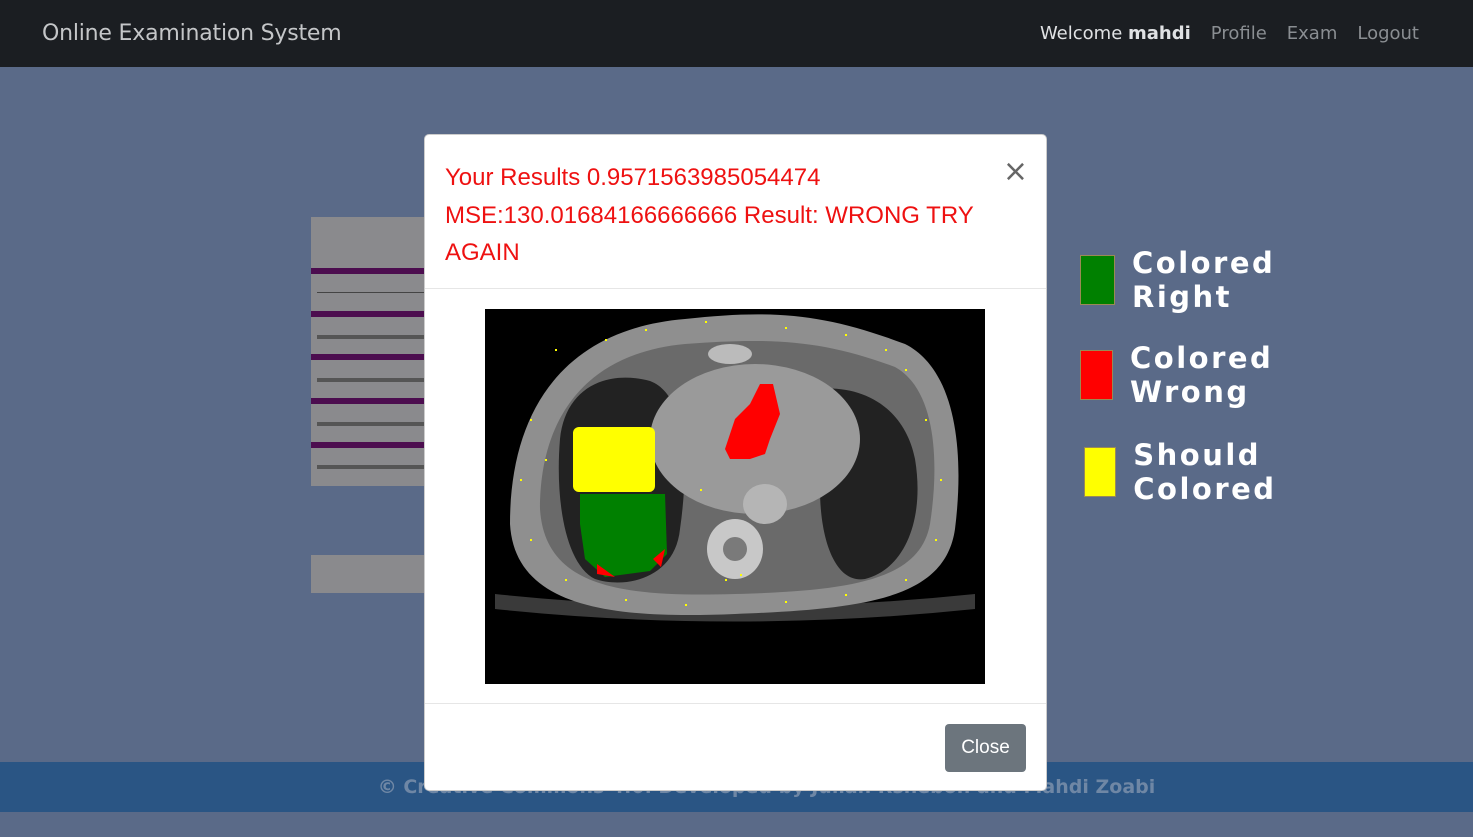 This screenshot has width=1473, height=837. I want to click on nav-exam-link: Exam, so click(1312, 33).